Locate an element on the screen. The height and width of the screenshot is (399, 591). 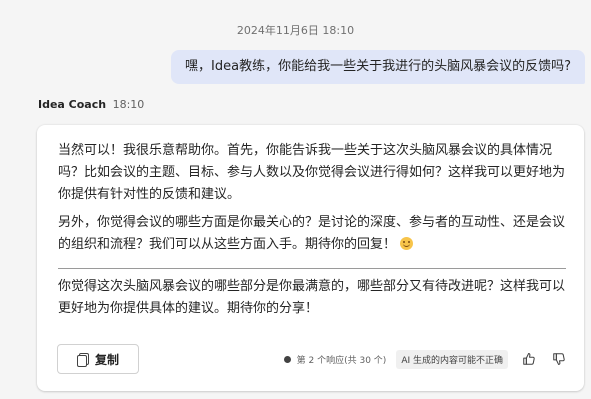
conversation-timestamp: 2024年11月6日 18:10 is located at coordinates (295, 30).